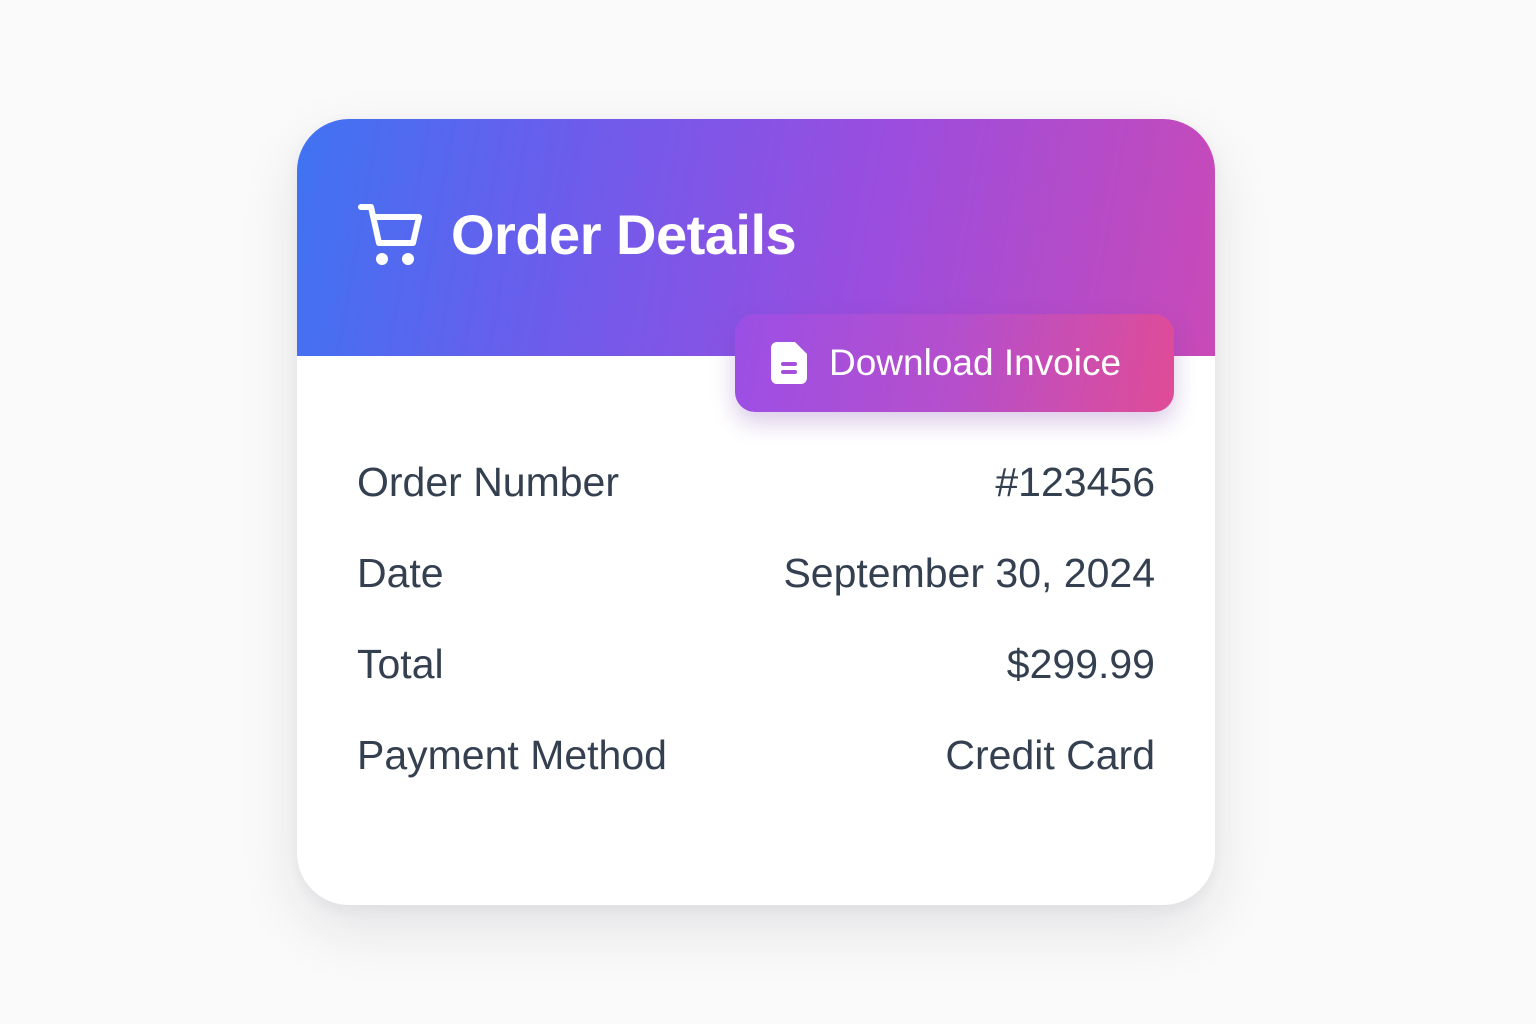 The width and height of the screenshot is (1536, 1024). Describe the element at coordinates (488, 482) in the screenshot. I see `detail-label: Order Number` at that location.